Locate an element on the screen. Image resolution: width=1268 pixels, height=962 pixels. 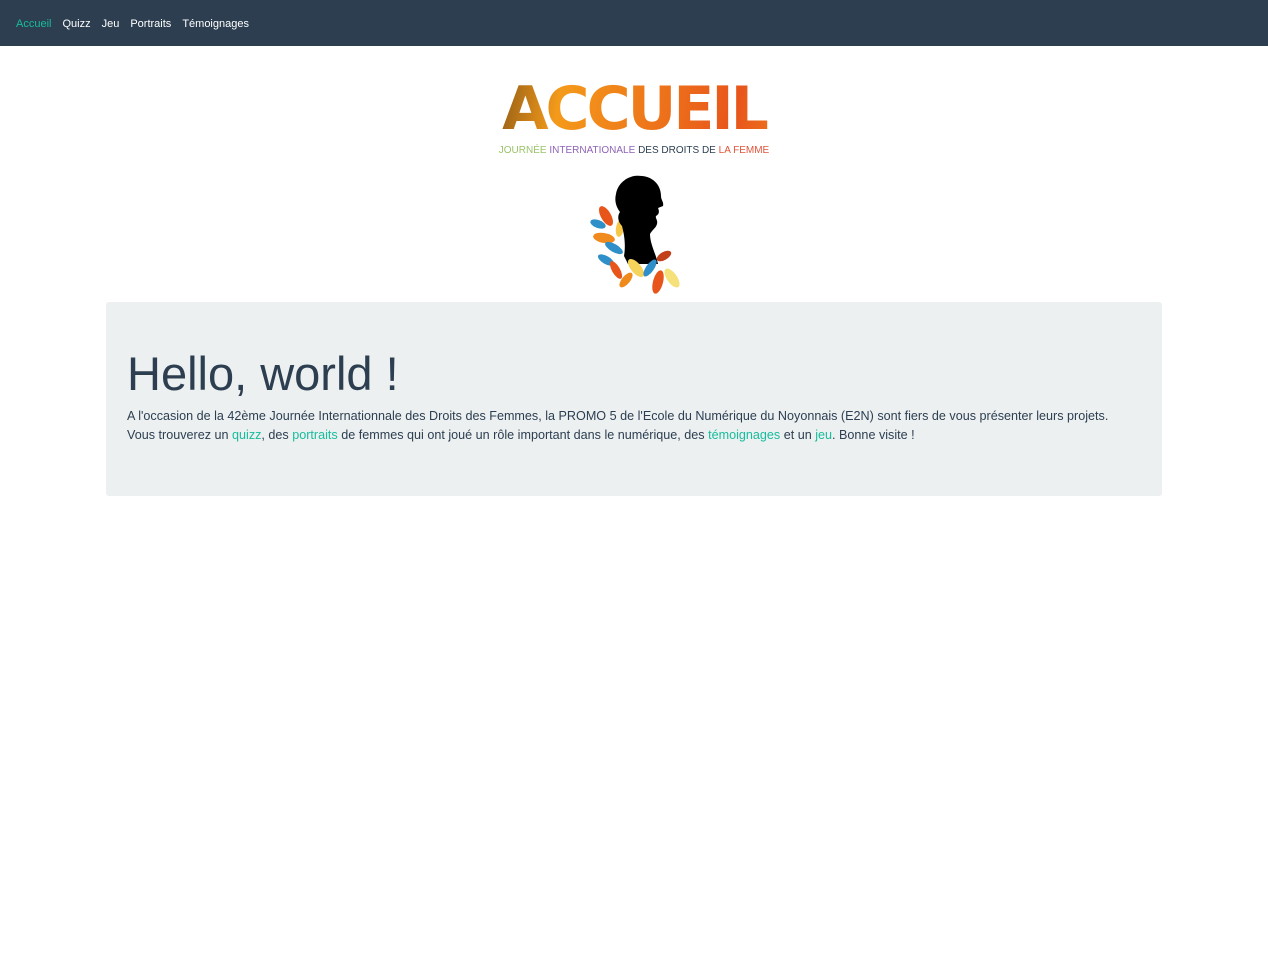
logo-title: ACCUEIL is located at coordinates (634, 109).